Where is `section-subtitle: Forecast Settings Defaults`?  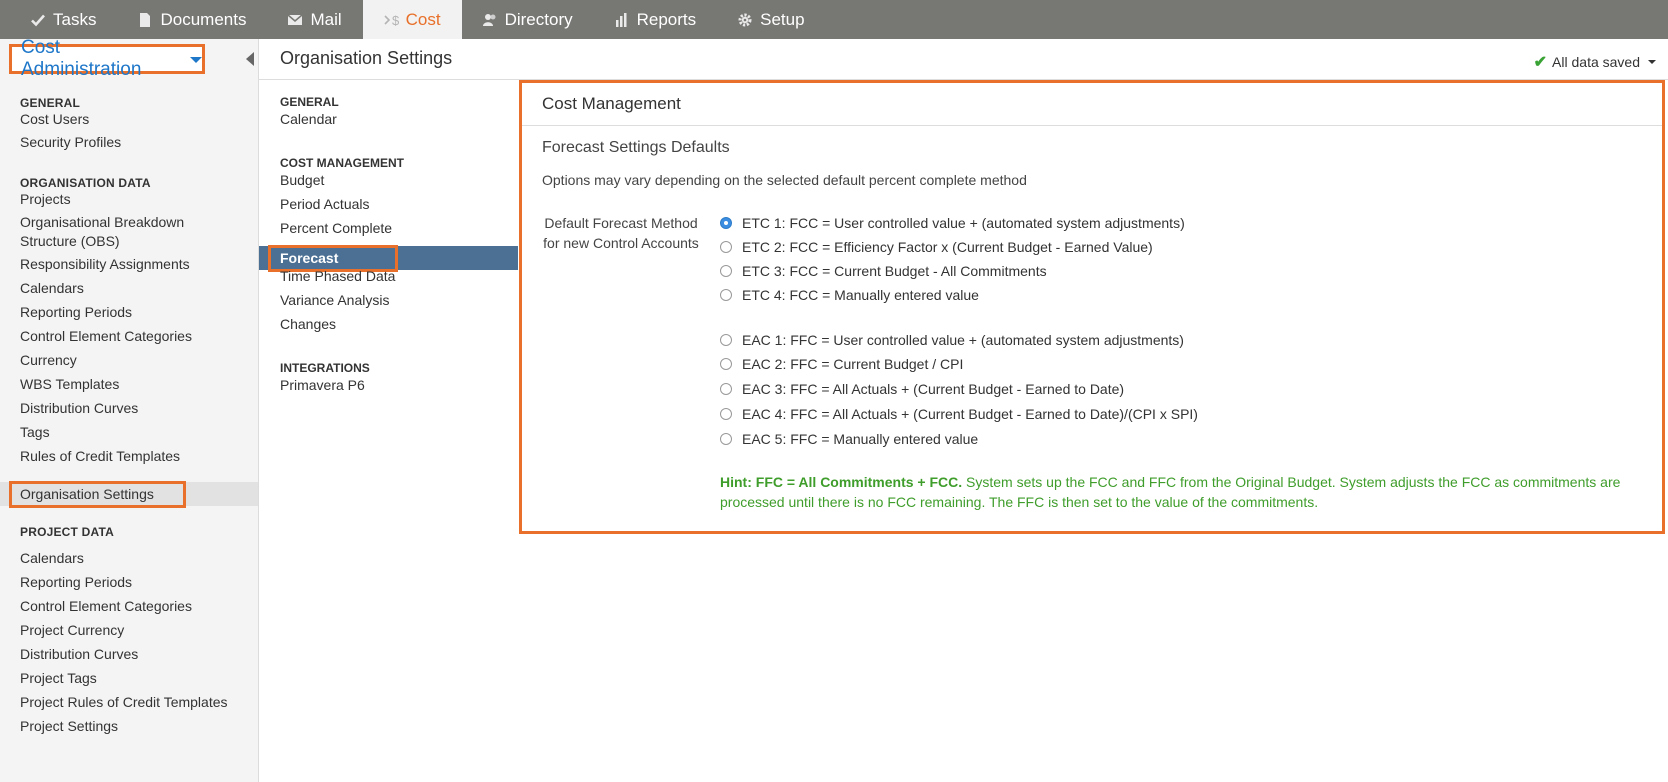
section-subtitle: Forecast Settings Defaults is located at coordinates (636, 147).